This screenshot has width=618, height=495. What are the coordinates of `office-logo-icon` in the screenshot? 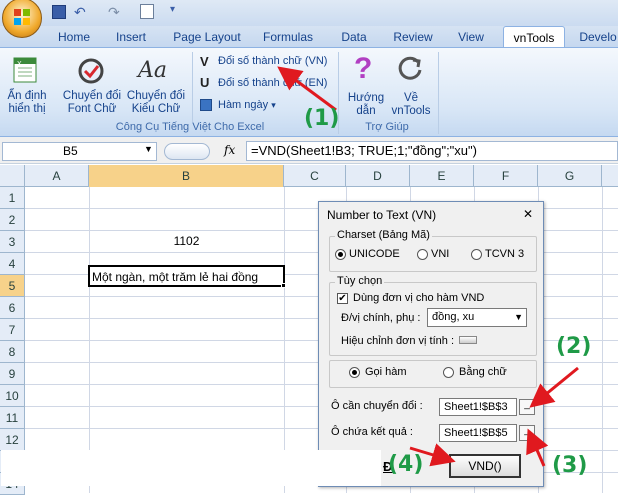 It's located at (22, 17).